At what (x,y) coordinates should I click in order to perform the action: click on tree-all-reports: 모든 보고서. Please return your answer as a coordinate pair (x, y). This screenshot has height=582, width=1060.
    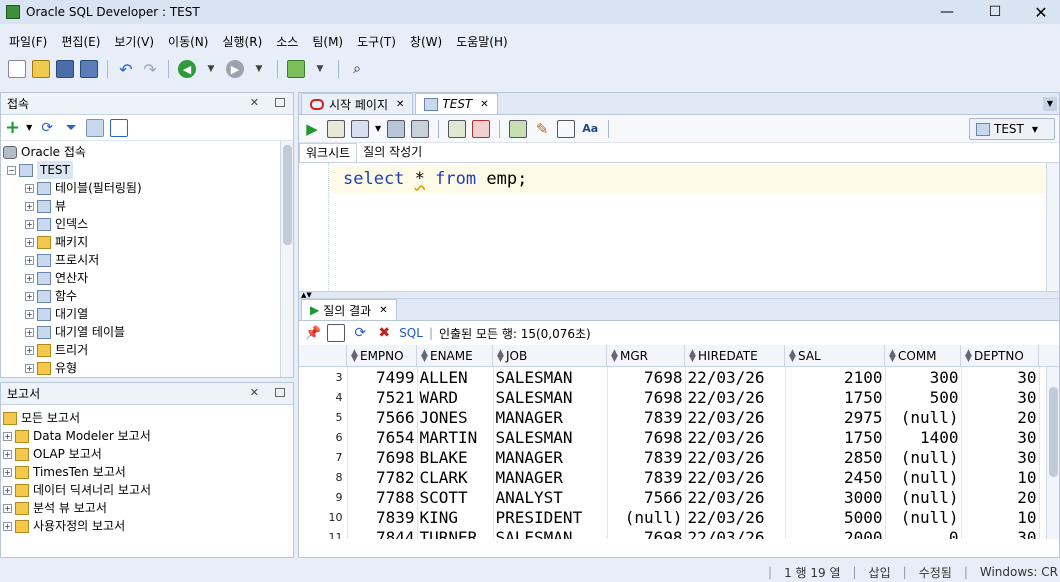
    Looking at the image, I should click on (148, 418).